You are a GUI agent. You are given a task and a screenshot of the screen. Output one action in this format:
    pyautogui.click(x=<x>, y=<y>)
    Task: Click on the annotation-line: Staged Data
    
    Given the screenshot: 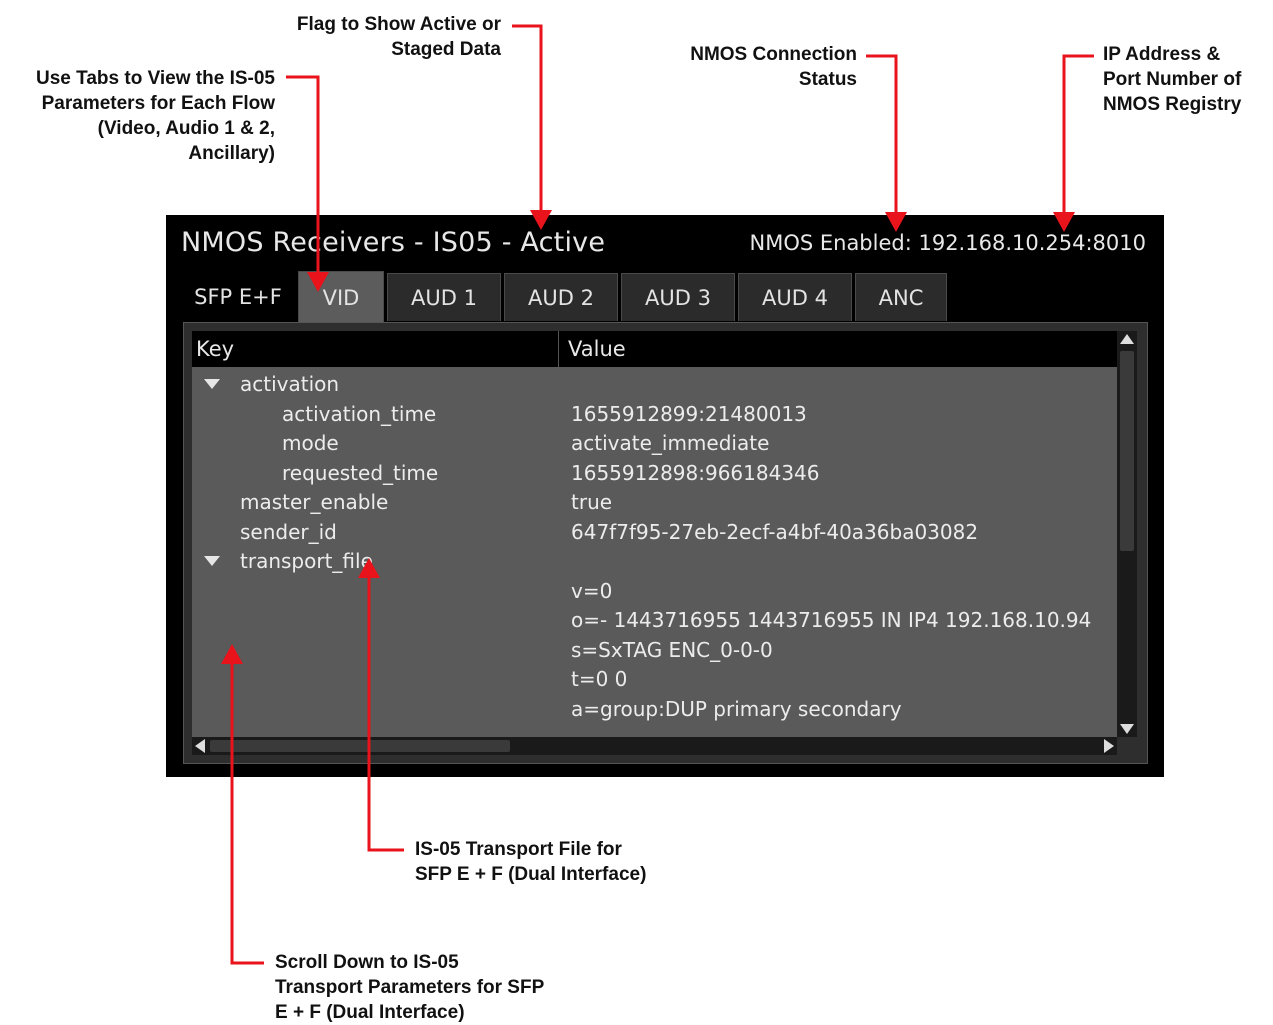 What is the action you would take?
    pyautogui.click(x=446, y=49)
    